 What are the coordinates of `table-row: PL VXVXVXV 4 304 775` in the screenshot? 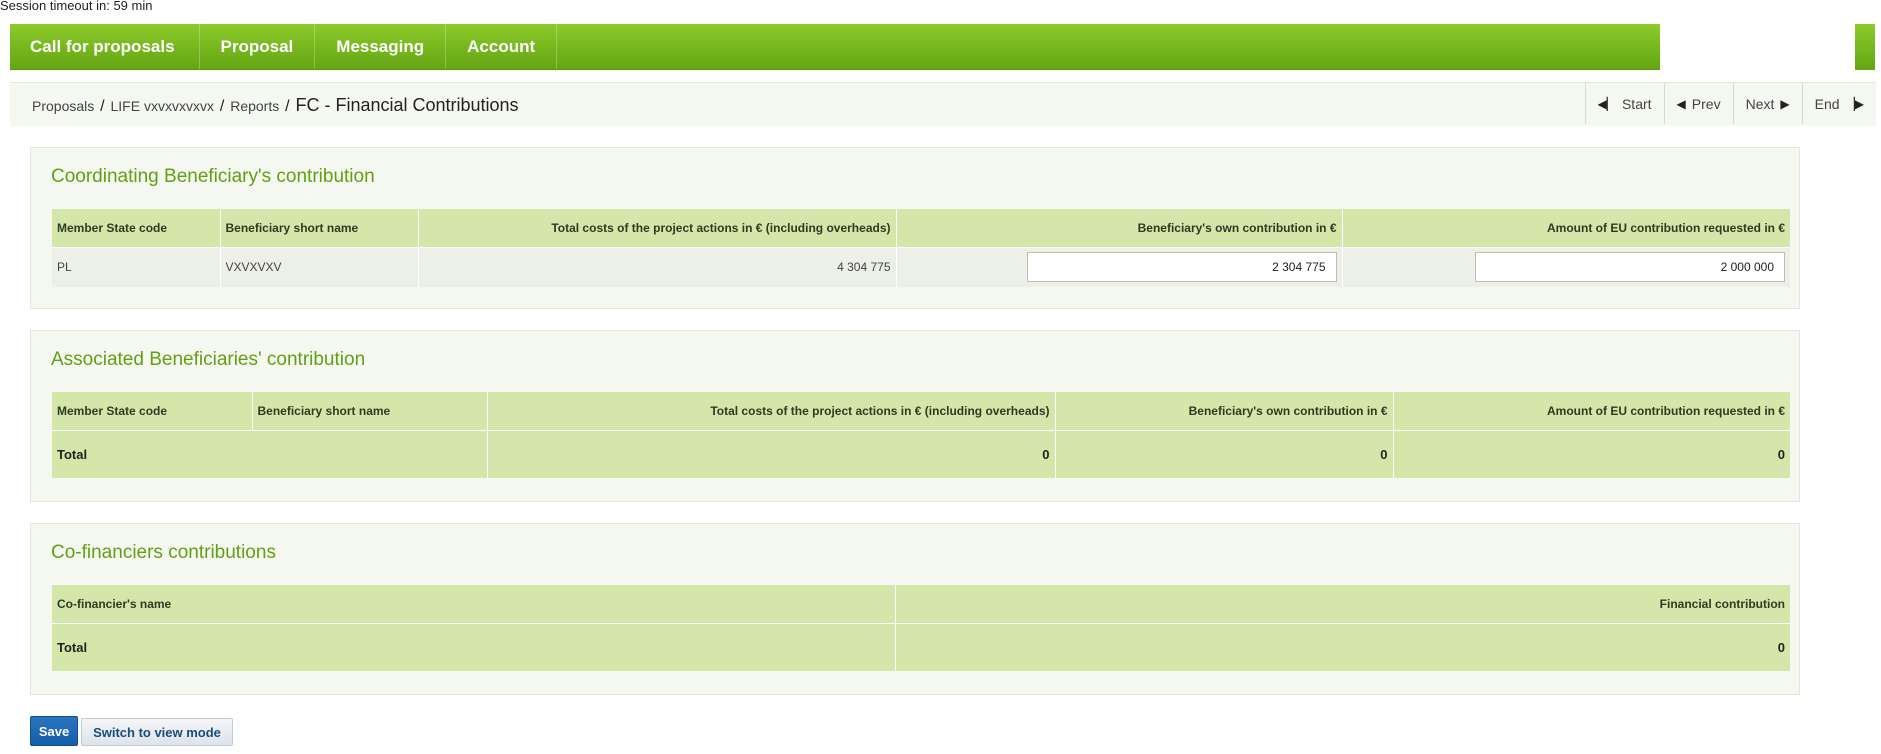 It's located at (921, 267).